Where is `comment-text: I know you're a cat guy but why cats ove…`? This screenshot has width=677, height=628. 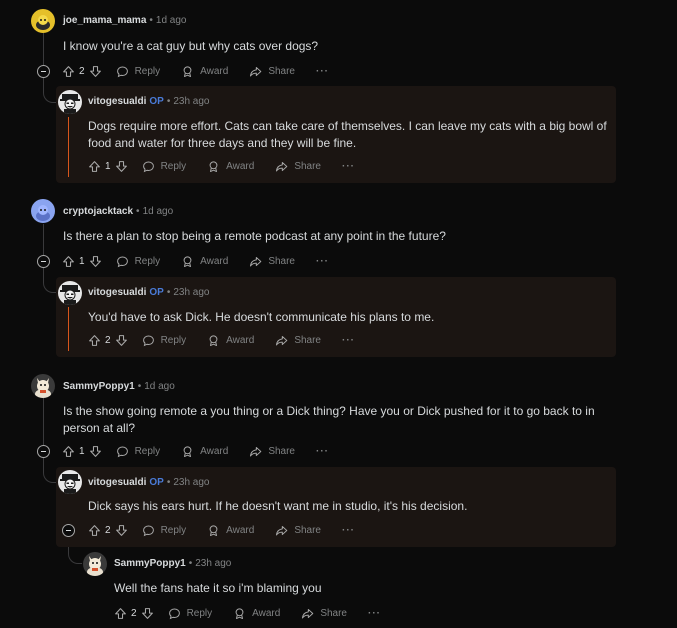 comment-text: I know you're a cat guy but why cats ove… is located at coordinates (191, 46).